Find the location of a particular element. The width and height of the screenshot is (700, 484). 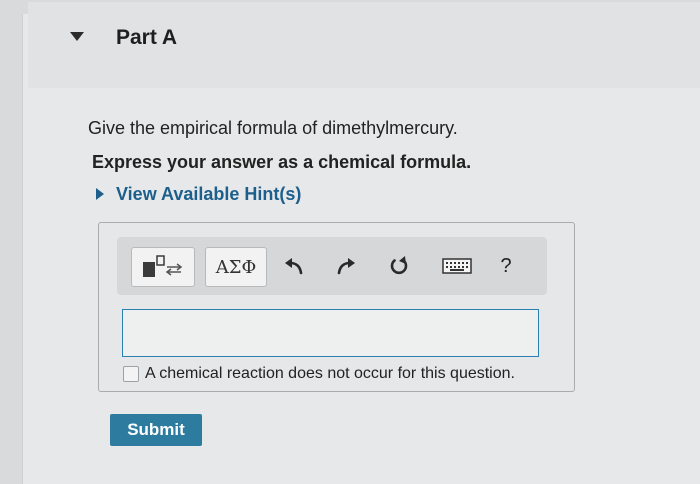

part-title: Part A is located at coordinates (147, 37).